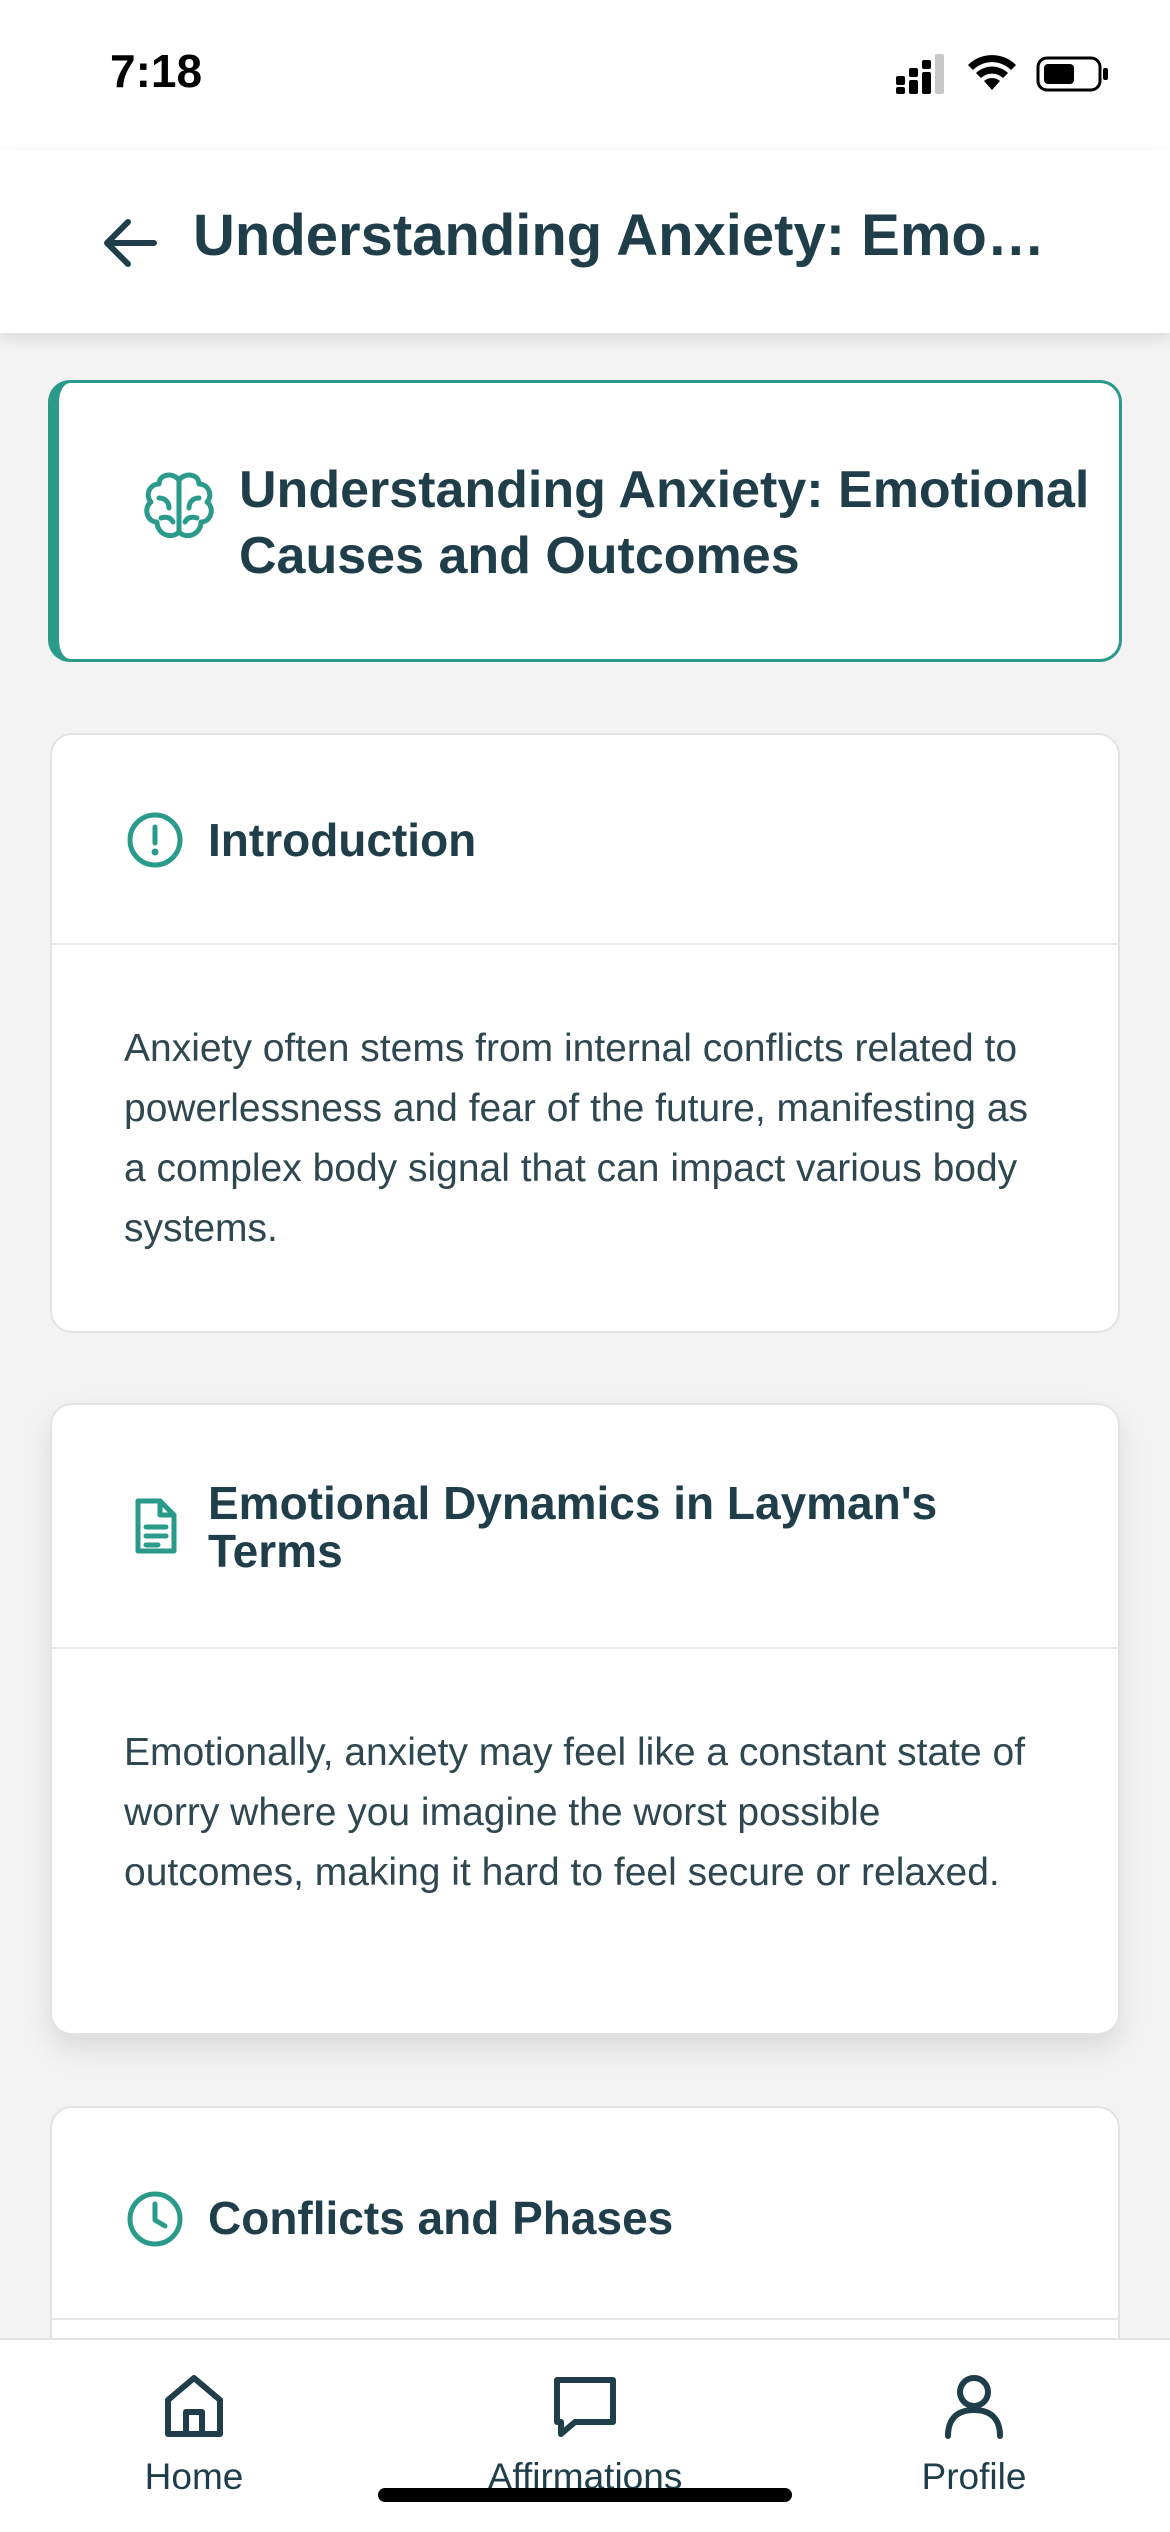 This screenshot has height=2532, width=1170. Describe the element at coordinates (974, 2440) in the screenshot. I see `nav-item-profile: Profile` at that location.